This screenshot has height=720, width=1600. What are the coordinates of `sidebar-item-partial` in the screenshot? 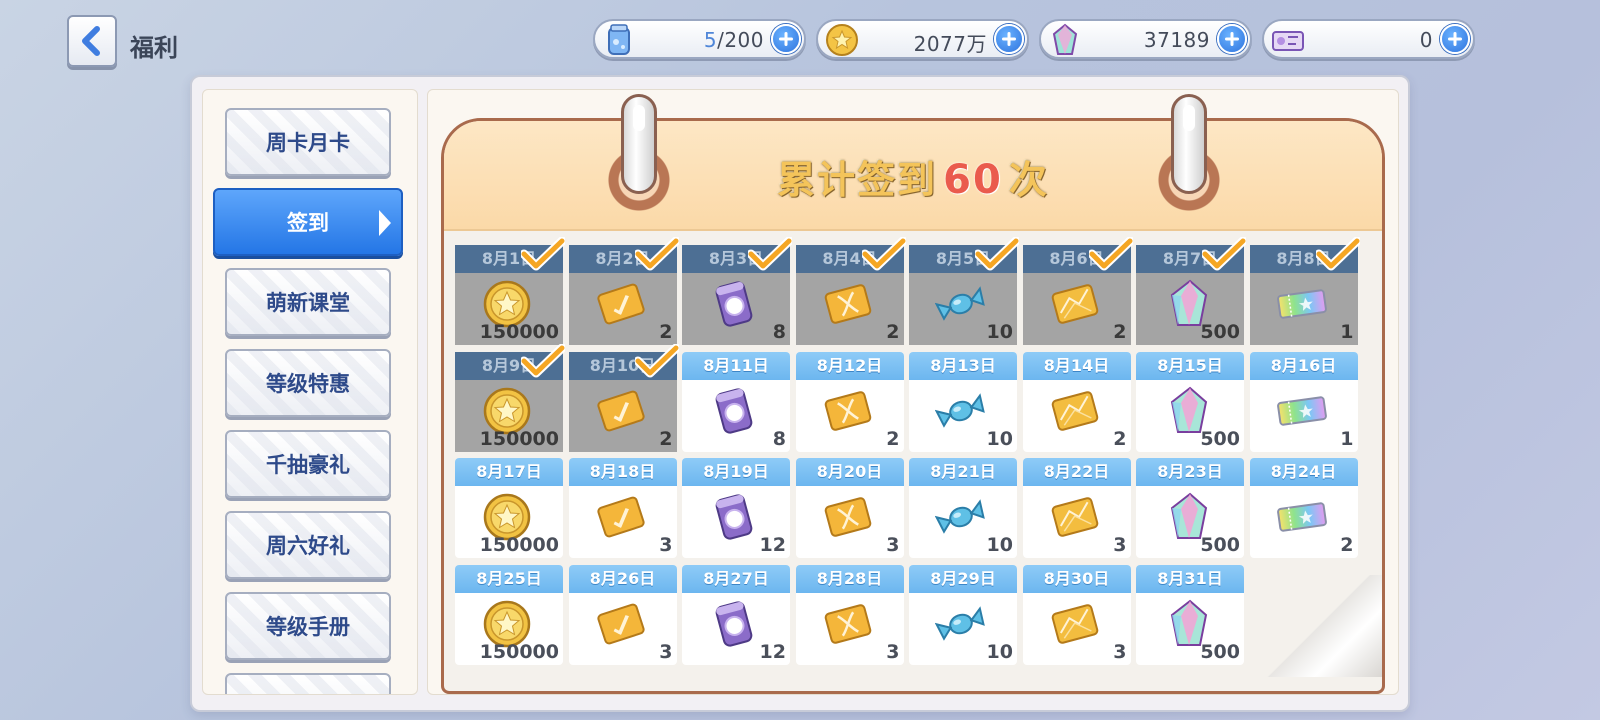 It's located at (308, 683).